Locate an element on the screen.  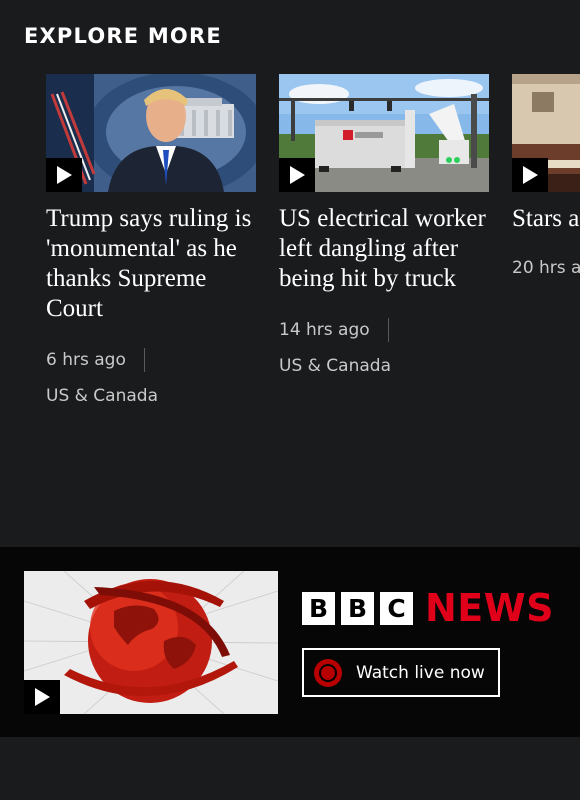
story-card: Stars a Venice Bezos' 20 hrs ag is located at coordinates (546, 176).